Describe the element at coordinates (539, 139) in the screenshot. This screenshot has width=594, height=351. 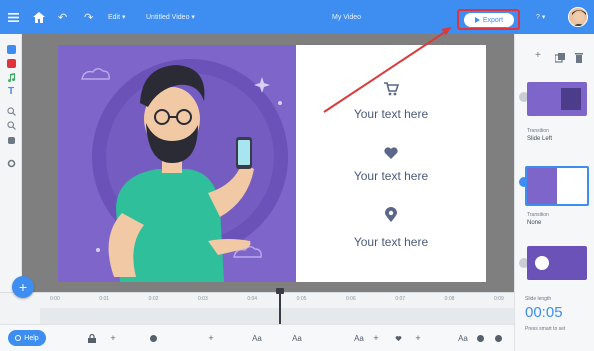
I see `transition-1-select: Slide Left` at that location.